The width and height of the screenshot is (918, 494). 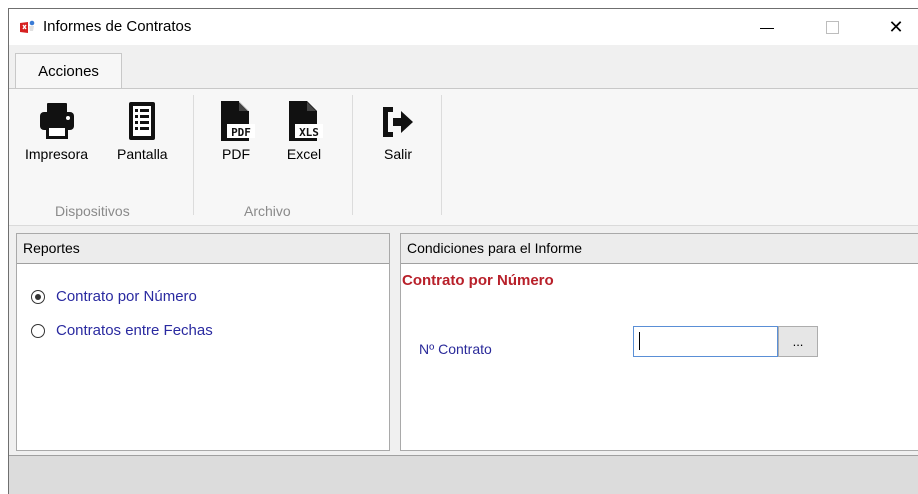 I want to click on radio-contratos-entre-fechas: Contratos entre Fechas, so click(x=122, y=330).